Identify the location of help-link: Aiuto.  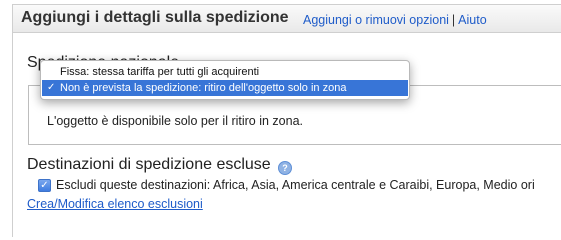
(472, 20).